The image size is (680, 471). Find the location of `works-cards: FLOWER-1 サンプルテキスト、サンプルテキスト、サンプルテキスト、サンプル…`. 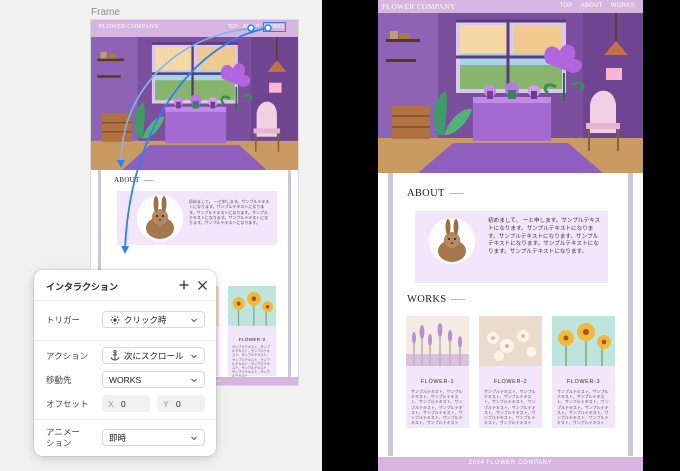

works-cards: FLOWER-1 サンプルテキスト、サンプルテキスト、サンプルテキスト、サンプル… is located at coordinates (510, 371).